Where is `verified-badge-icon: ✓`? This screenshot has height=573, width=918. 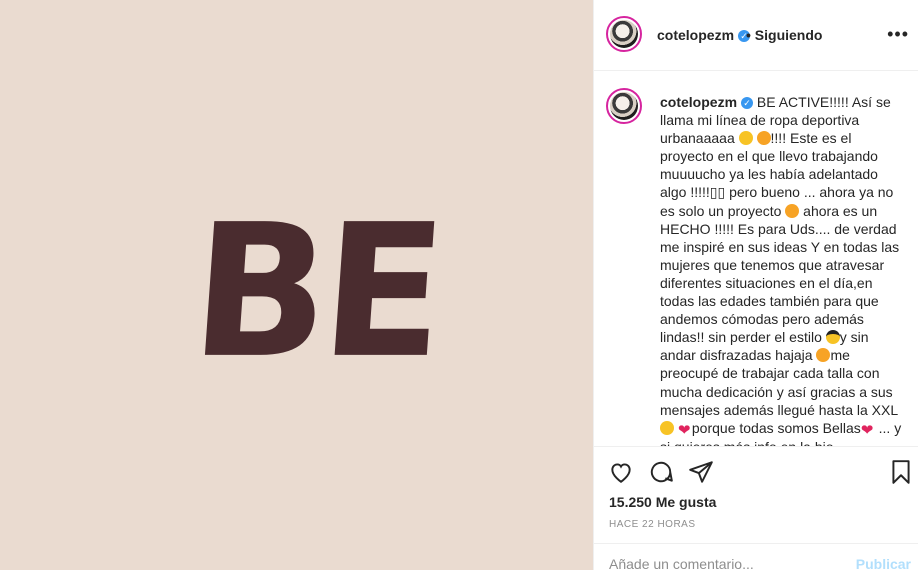 verified-badge-icon: ✓ is located at coordinates (747, 103).